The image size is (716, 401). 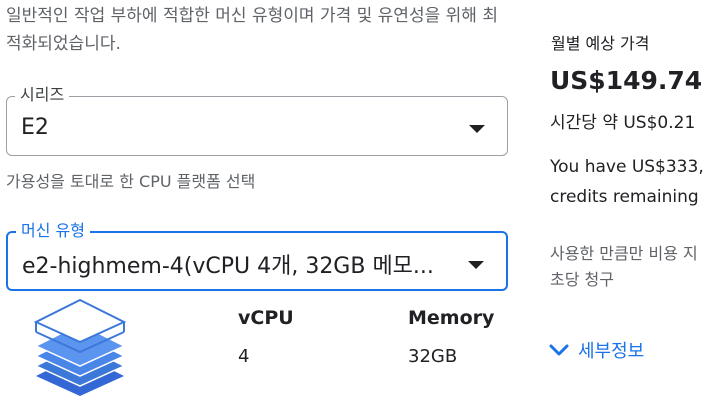 What do you see at coordinates (257, 120) in the screenshot?
I see `series-select: 시리즈 E2` at bounding box center [257, 120].